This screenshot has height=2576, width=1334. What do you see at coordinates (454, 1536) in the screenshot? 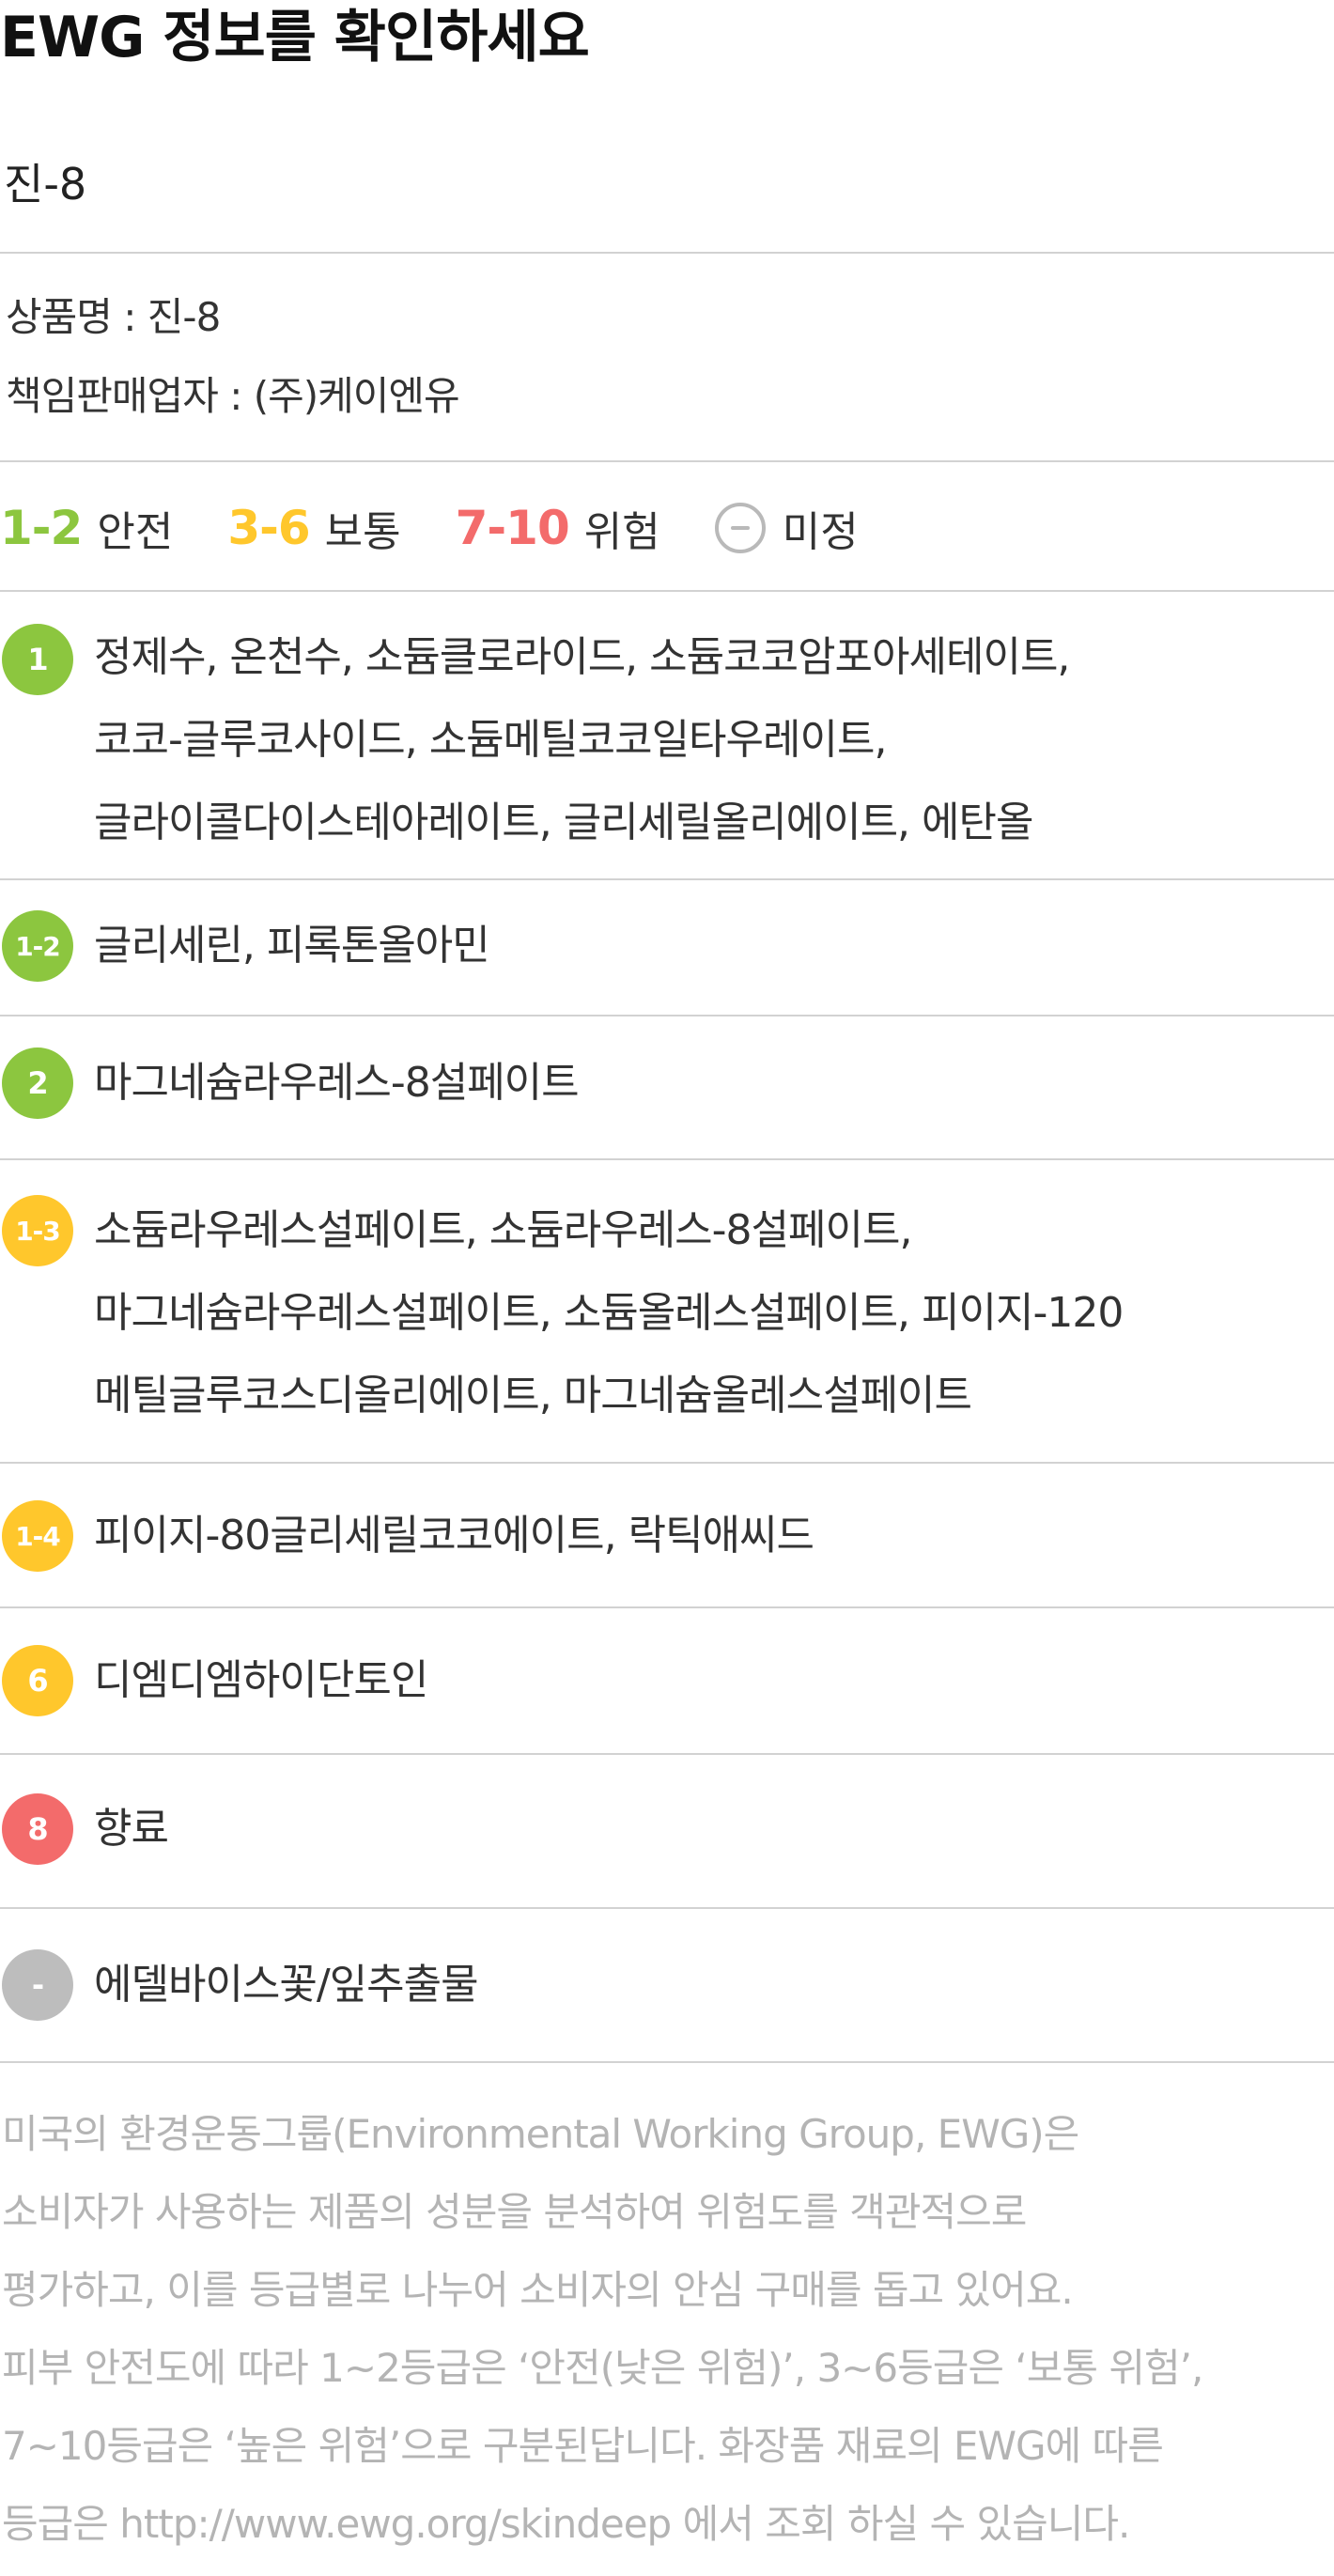
I see `ingredient-line: 피이지-80글리세릴코코에이트, 락틱애씨드` at bounding box center [454, 1536].